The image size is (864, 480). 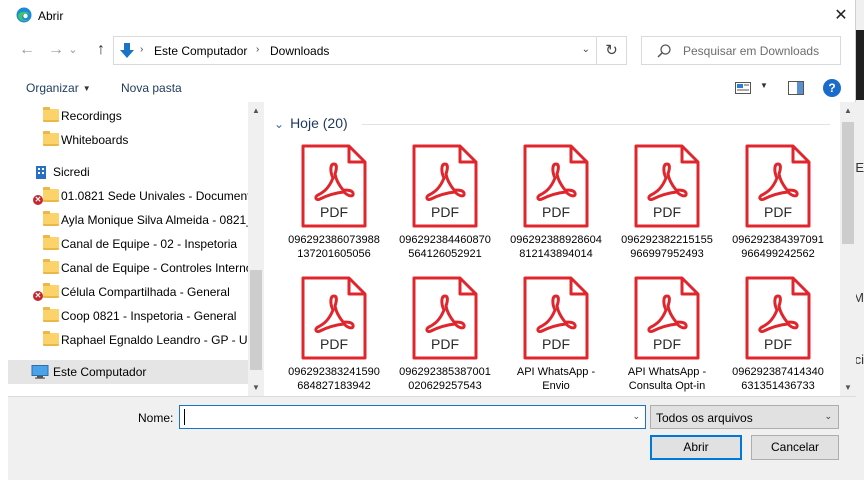 I want to click on file-name-line: 137201605056, so click(x=334, y=254).